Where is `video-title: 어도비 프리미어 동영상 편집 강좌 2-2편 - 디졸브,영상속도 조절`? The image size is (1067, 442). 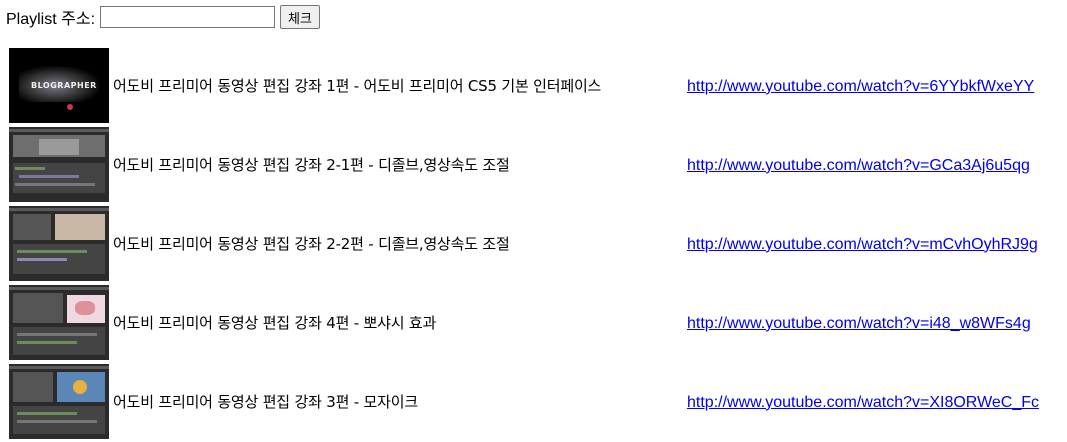 video-title: 어도비 프리미어 동영상 편집 강좌 2-2편 - 디졸브,영상속도 조절 is located at coordinates (311, 244).